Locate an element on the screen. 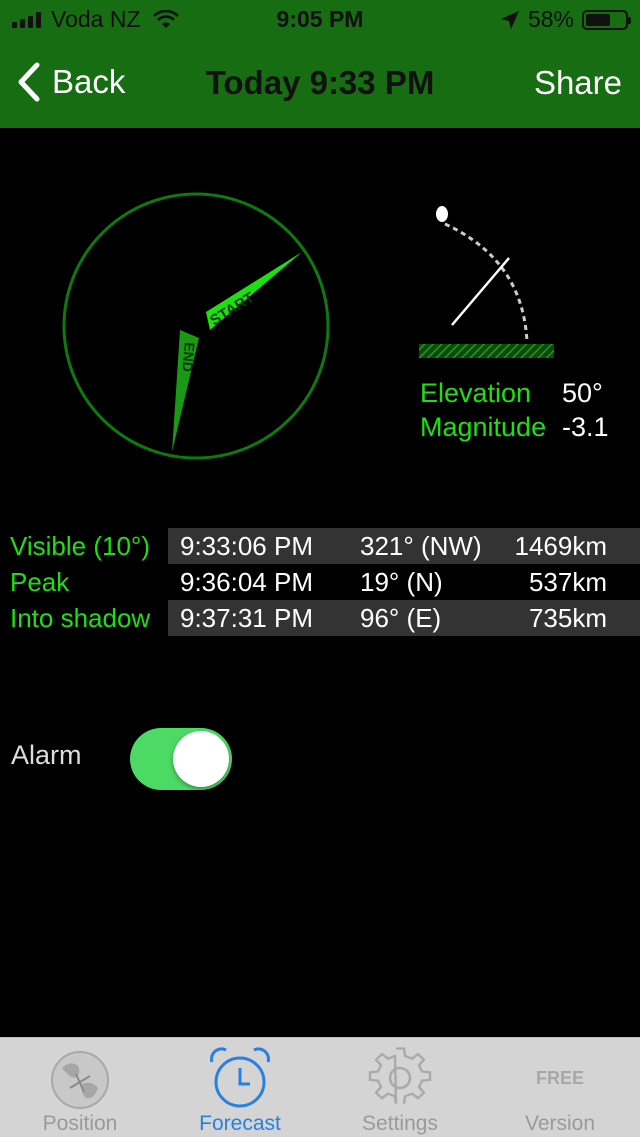  elevation-label: Elevation is located at coordinates (476, 393).